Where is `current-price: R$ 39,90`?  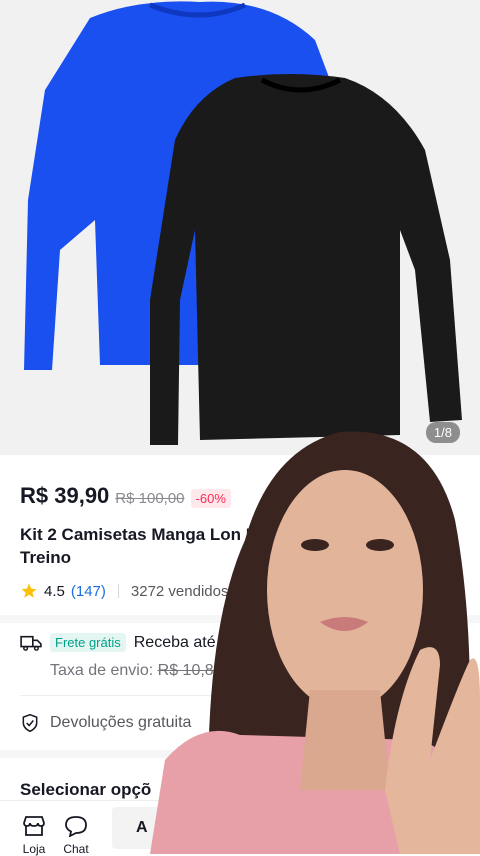 current-price: R$ 39,90 is located at coordinates (65, 495).